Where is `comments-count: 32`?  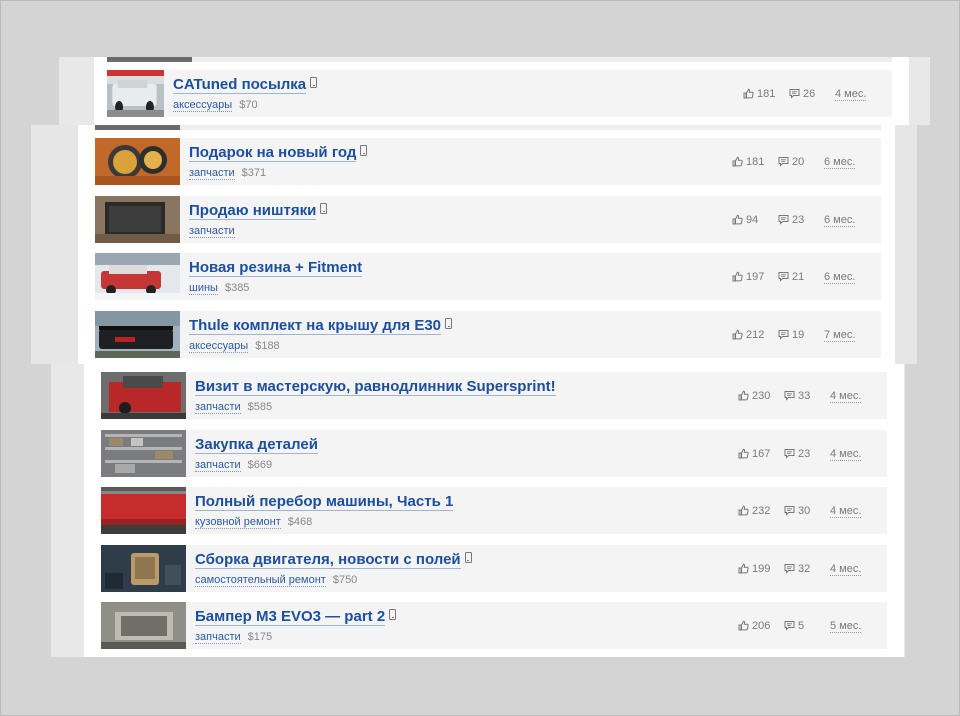 comments-count: 32 is located at coordinates (797, 569).